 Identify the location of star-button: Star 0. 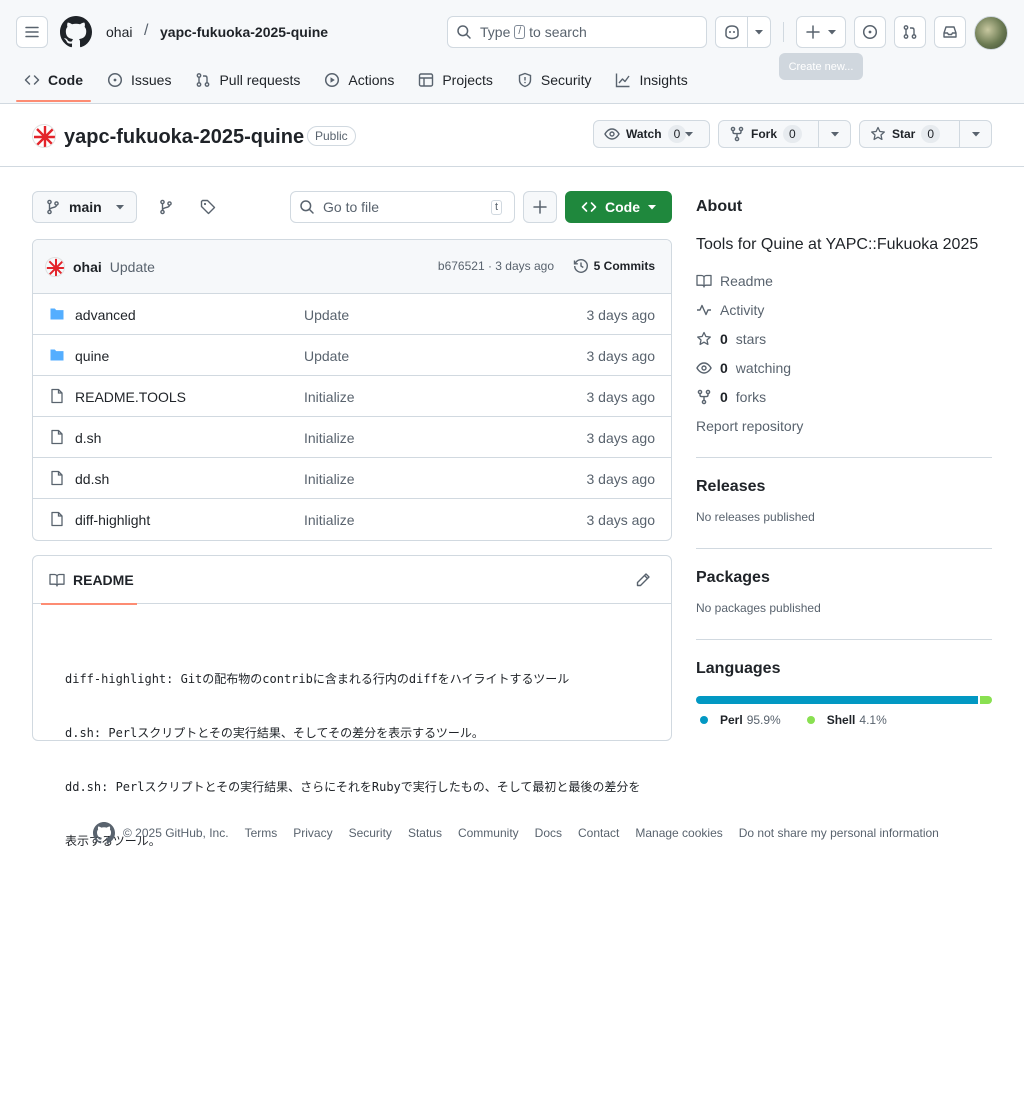
(925, 134).